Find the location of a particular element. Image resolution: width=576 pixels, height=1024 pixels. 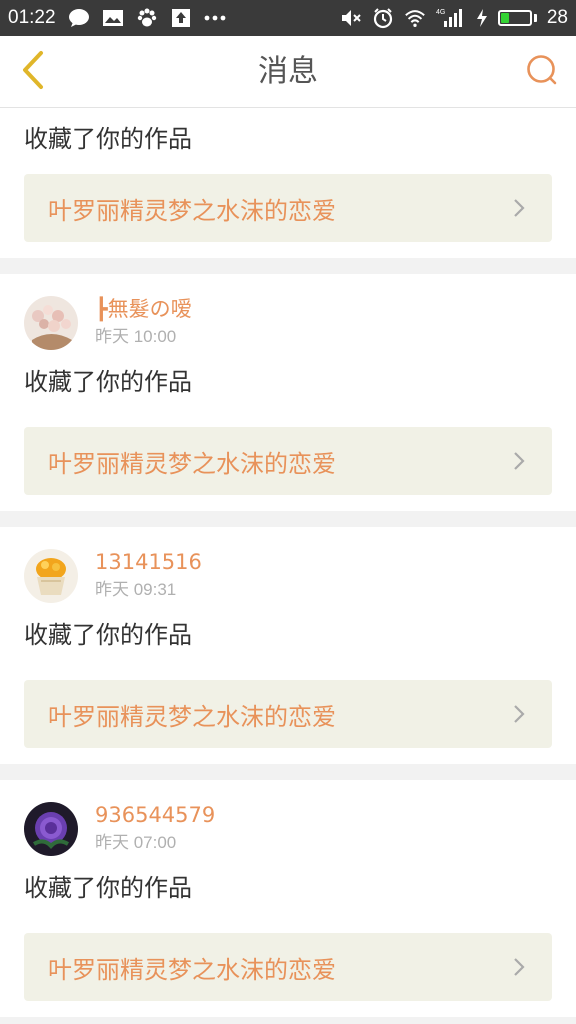

notification-icons is located at coordinates (147, 18).